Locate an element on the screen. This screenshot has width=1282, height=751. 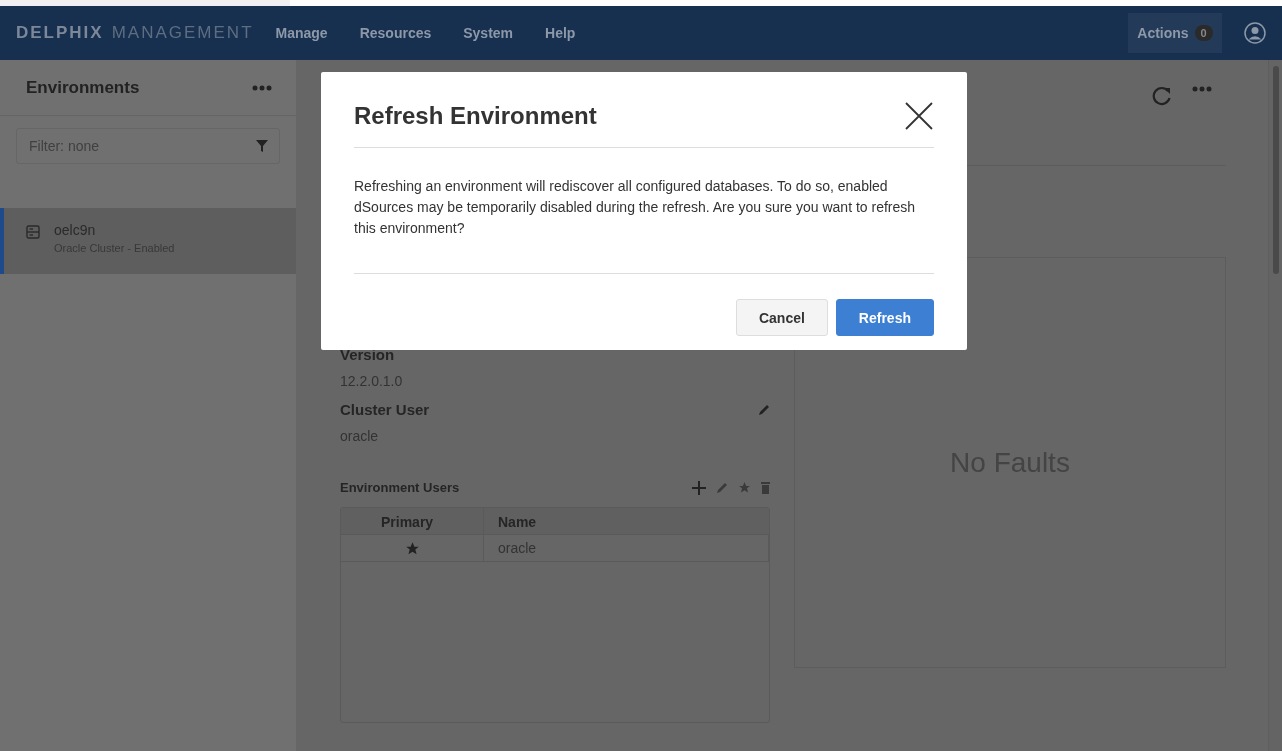
count-badge: 0 is located at coordinates (1203, 33).